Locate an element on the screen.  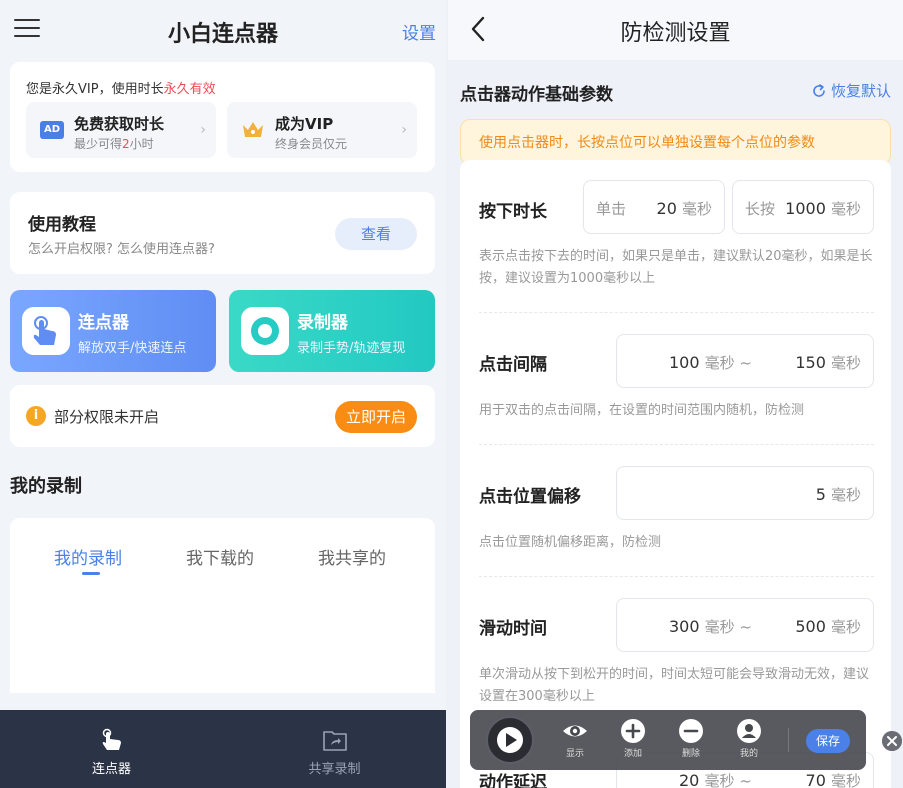
enable-permission-button: 立即开启 is located at coordinates (376, 417).